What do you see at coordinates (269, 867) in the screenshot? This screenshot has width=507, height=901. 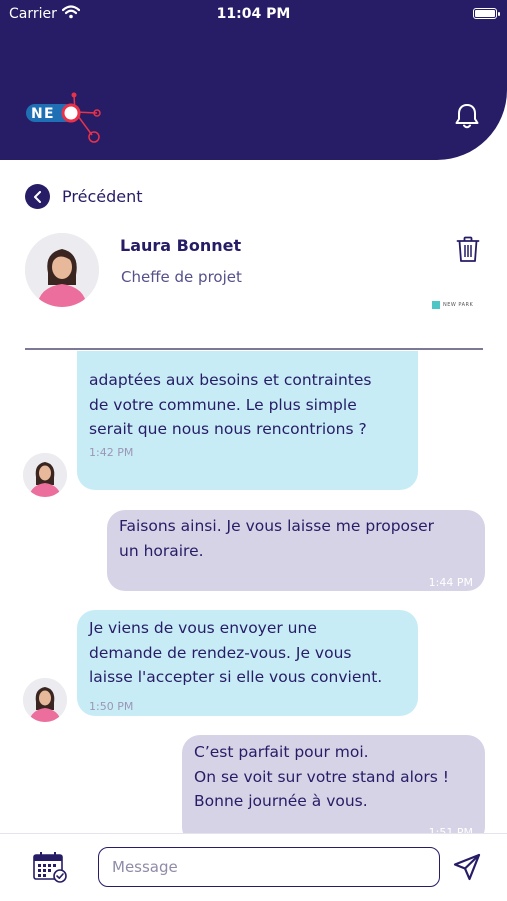 I see `message-input` at bounding box center [269, 867].